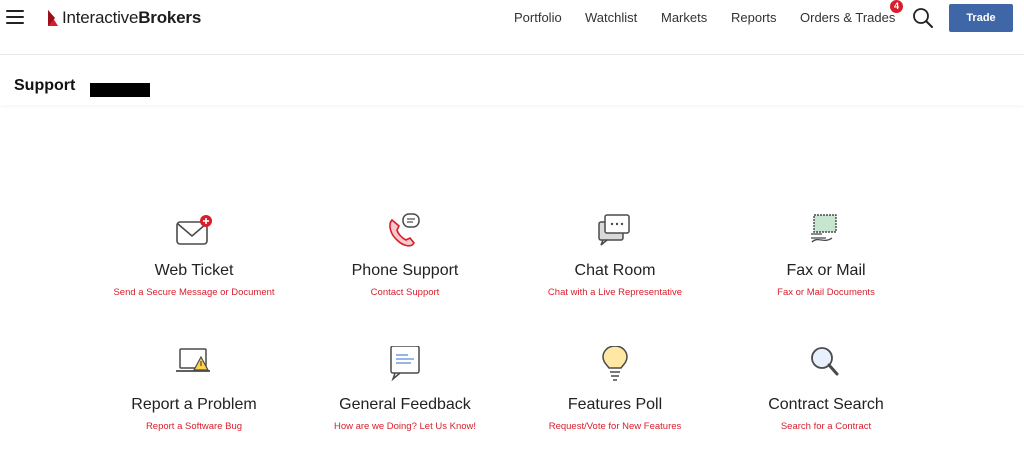 Image resolution: width=1024 pixels, height=466 pixels. What do you see at coordinates (684, 17) in the screenshot?
I see `nav-markets: Markets` at bounding box center [684, 17].